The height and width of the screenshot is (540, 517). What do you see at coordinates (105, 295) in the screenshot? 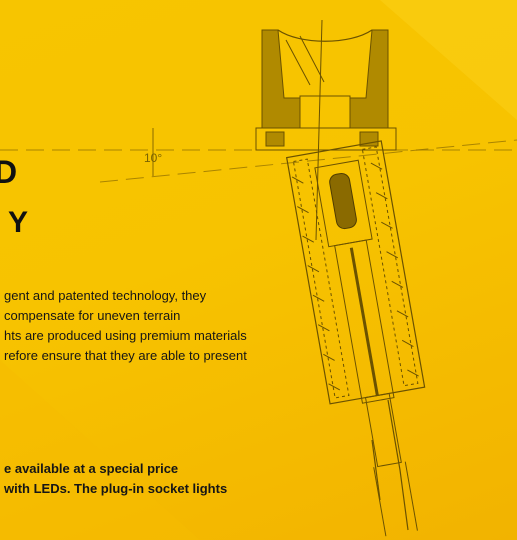
I see `paragraph-line: gent and patented technology, they` at bounding box center [105, 295].